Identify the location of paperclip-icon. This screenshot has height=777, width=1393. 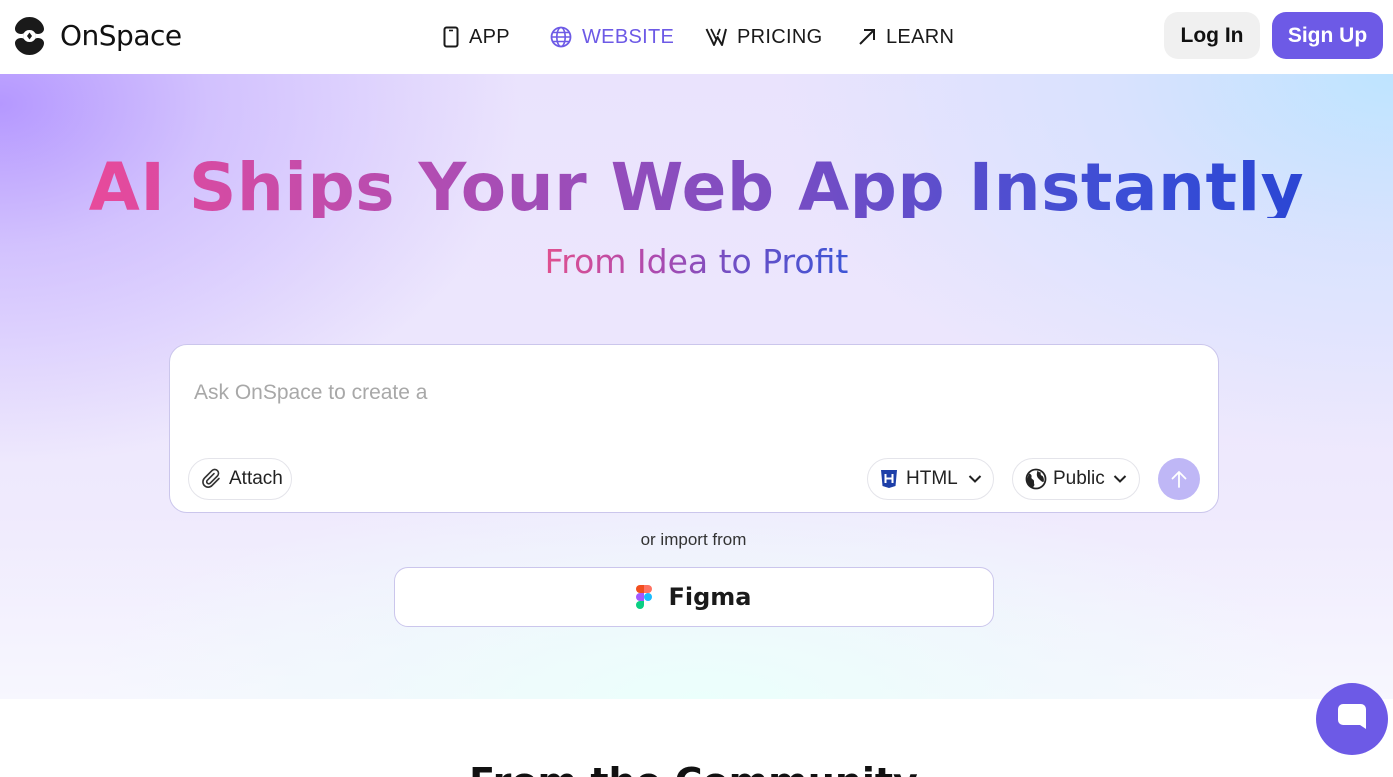
(211, 478).